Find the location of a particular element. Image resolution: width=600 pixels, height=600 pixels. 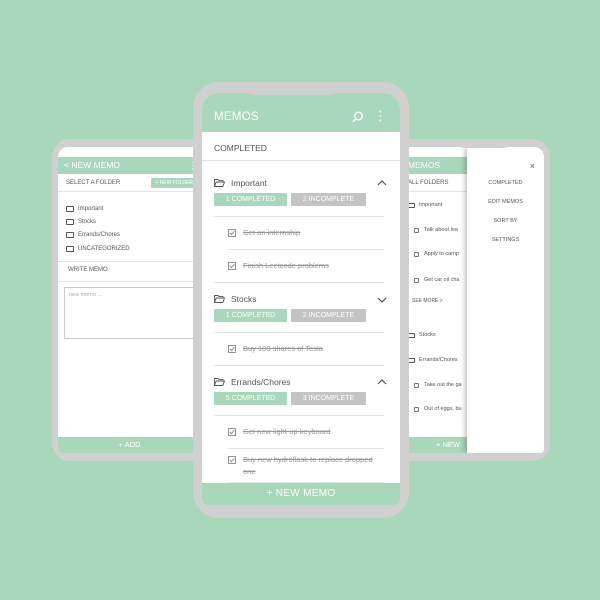

folder-name: Important is located at coordinates (249, 183).